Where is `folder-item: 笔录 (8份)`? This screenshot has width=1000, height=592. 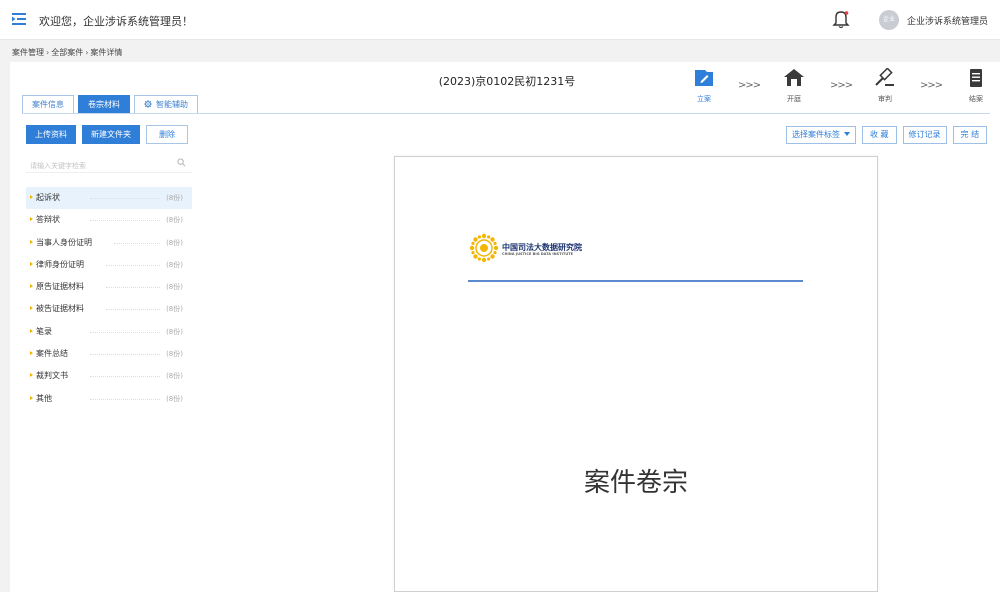
folder-item: 笔录 (8份) is located at coordinates (109, 332).